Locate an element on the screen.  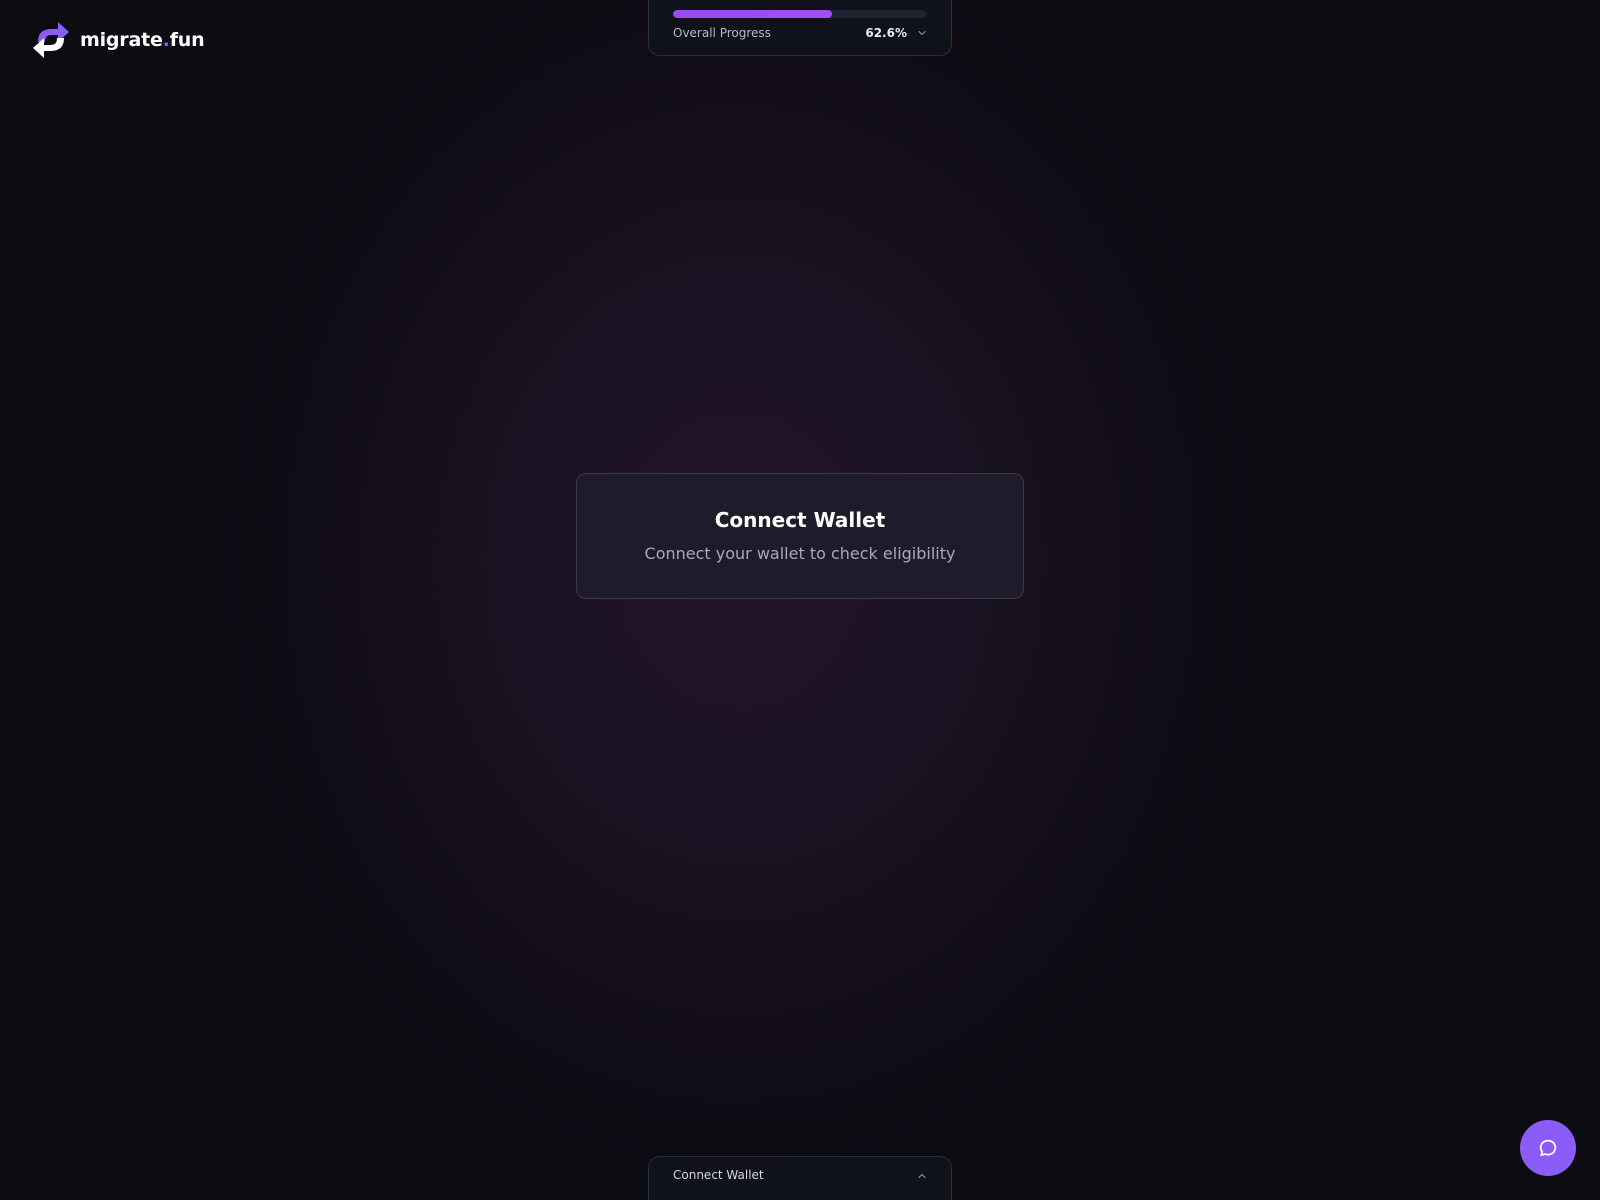
progress-label: Overall Progress is located at coordinates (722, 33).